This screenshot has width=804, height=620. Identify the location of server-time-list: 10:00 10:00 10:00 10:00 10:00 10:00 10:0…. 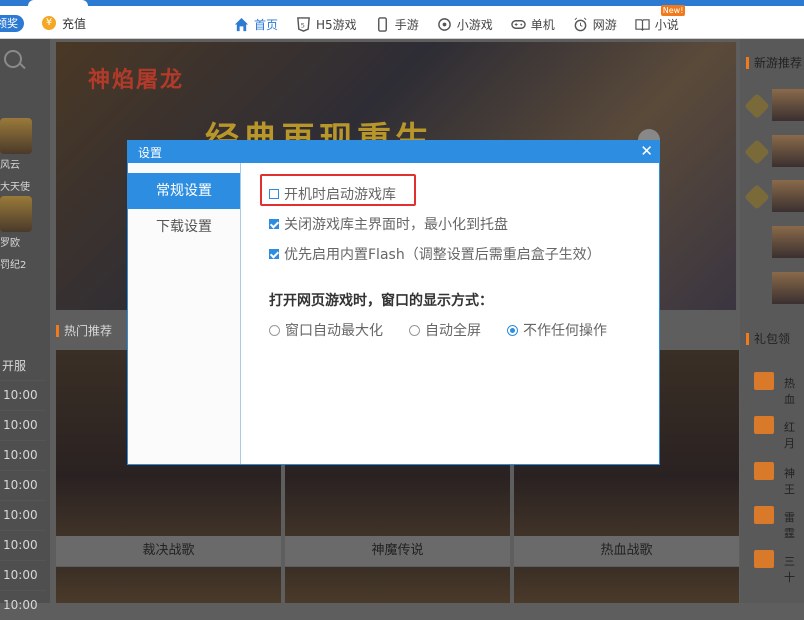
(23, 500).